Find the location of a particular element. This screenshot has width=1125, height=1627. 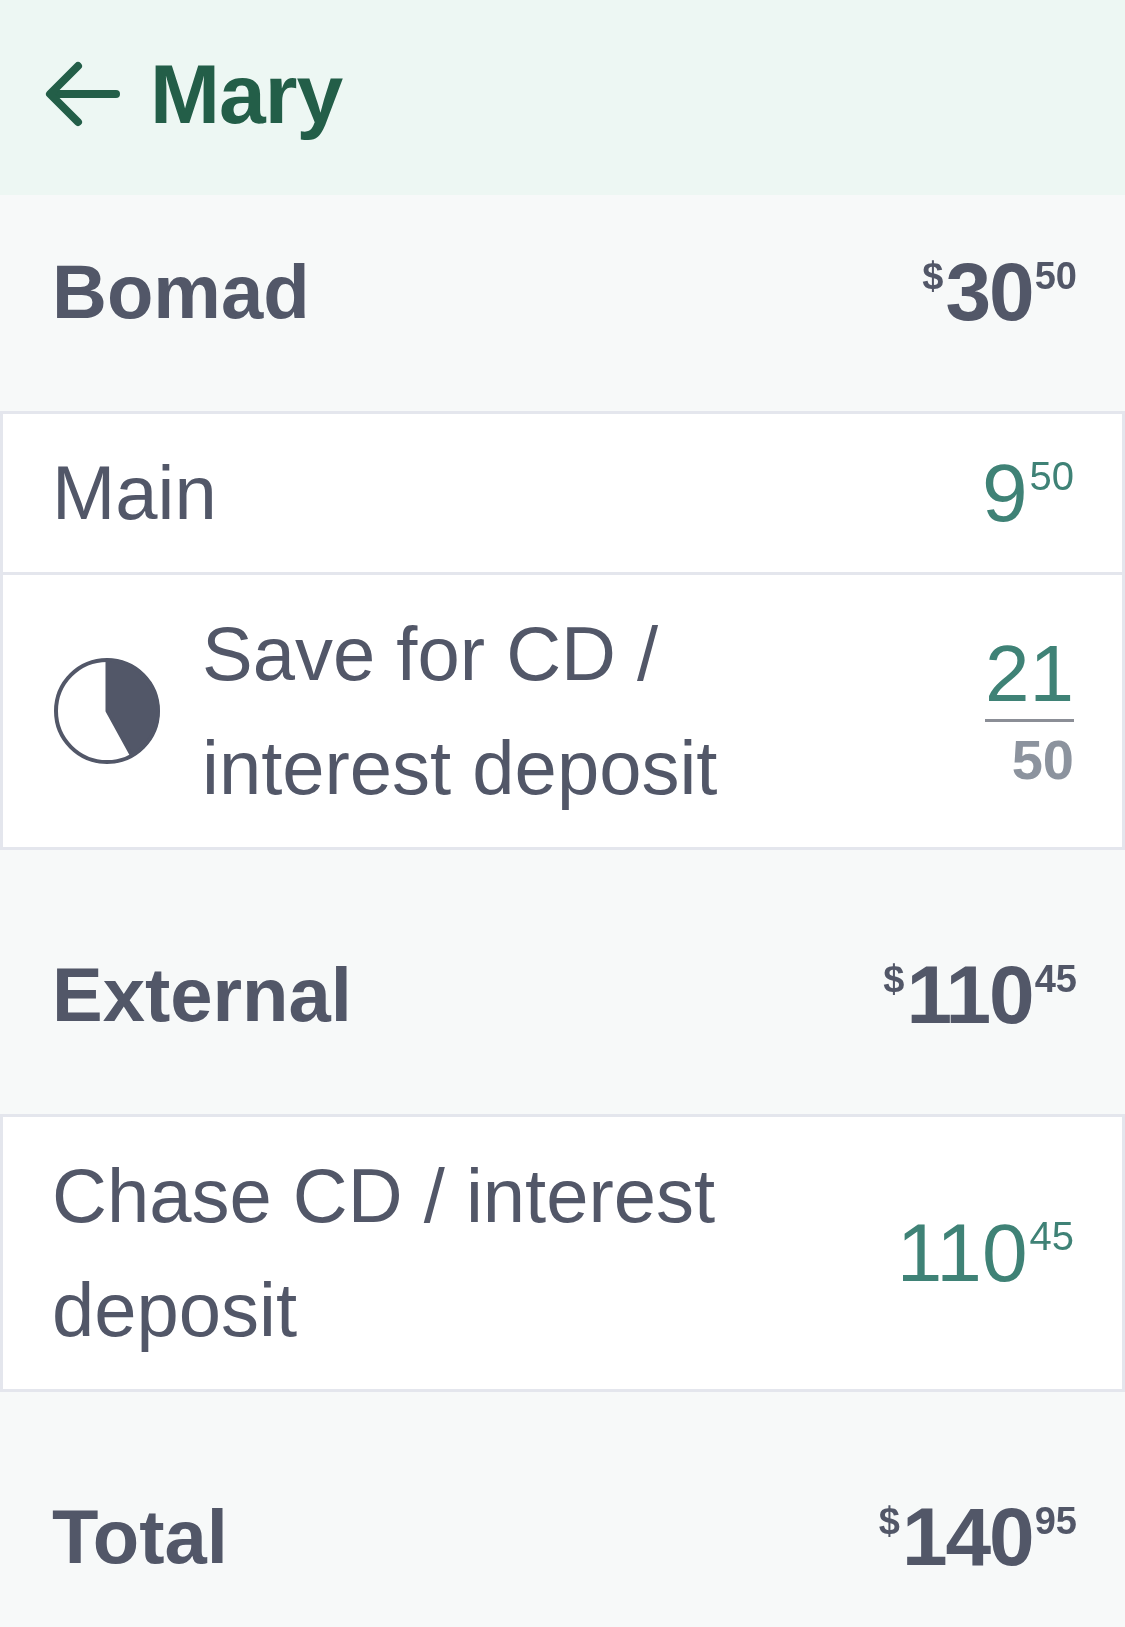

account-name: Main is located at coordinates (134, 493).